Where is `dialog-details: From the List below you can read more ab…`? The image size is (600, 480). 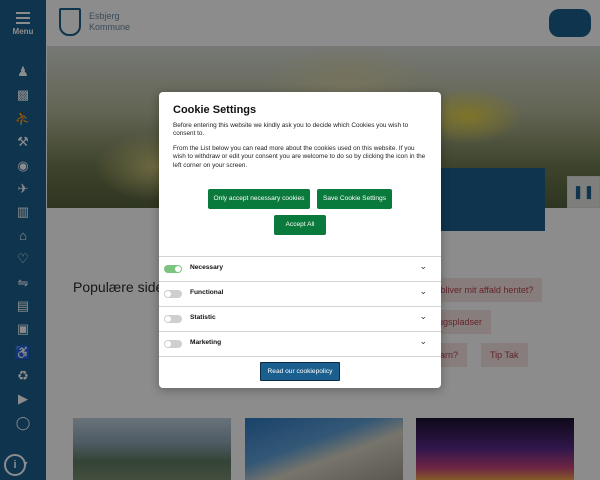 dialog-details: From the List below you can read more ab… is located at coordinates (299, 157).